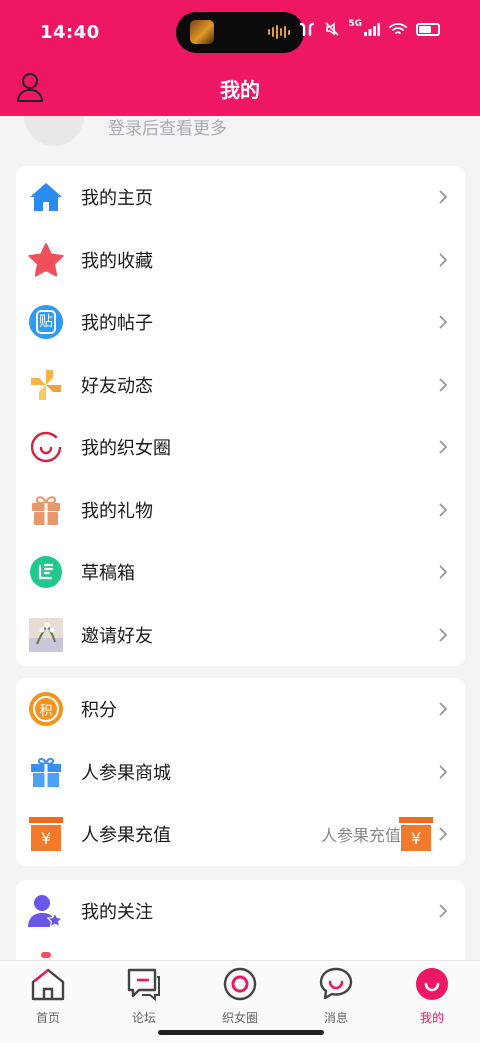  Describe the element at coordinates (360, 836) in the screenshot. I see `recharge-extra-text: 人参果充值` at that location.